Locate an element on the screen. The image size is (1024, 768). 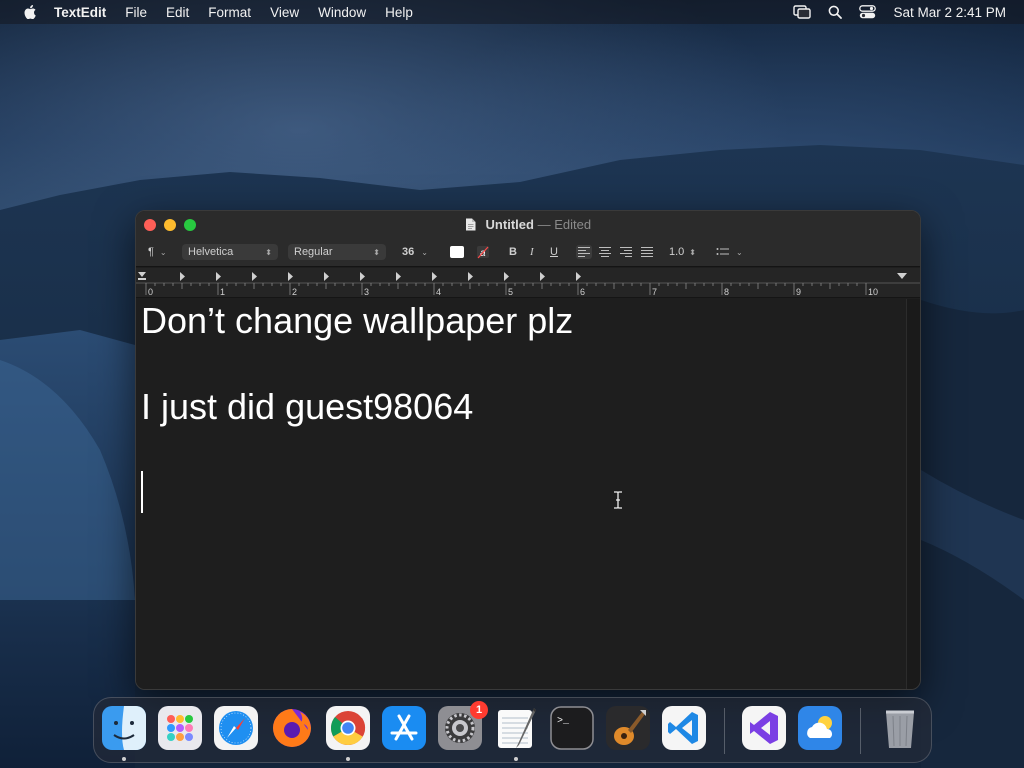
menu-clock: Sat Mar 2 2:41 PM is located at coordinates (949, 12).